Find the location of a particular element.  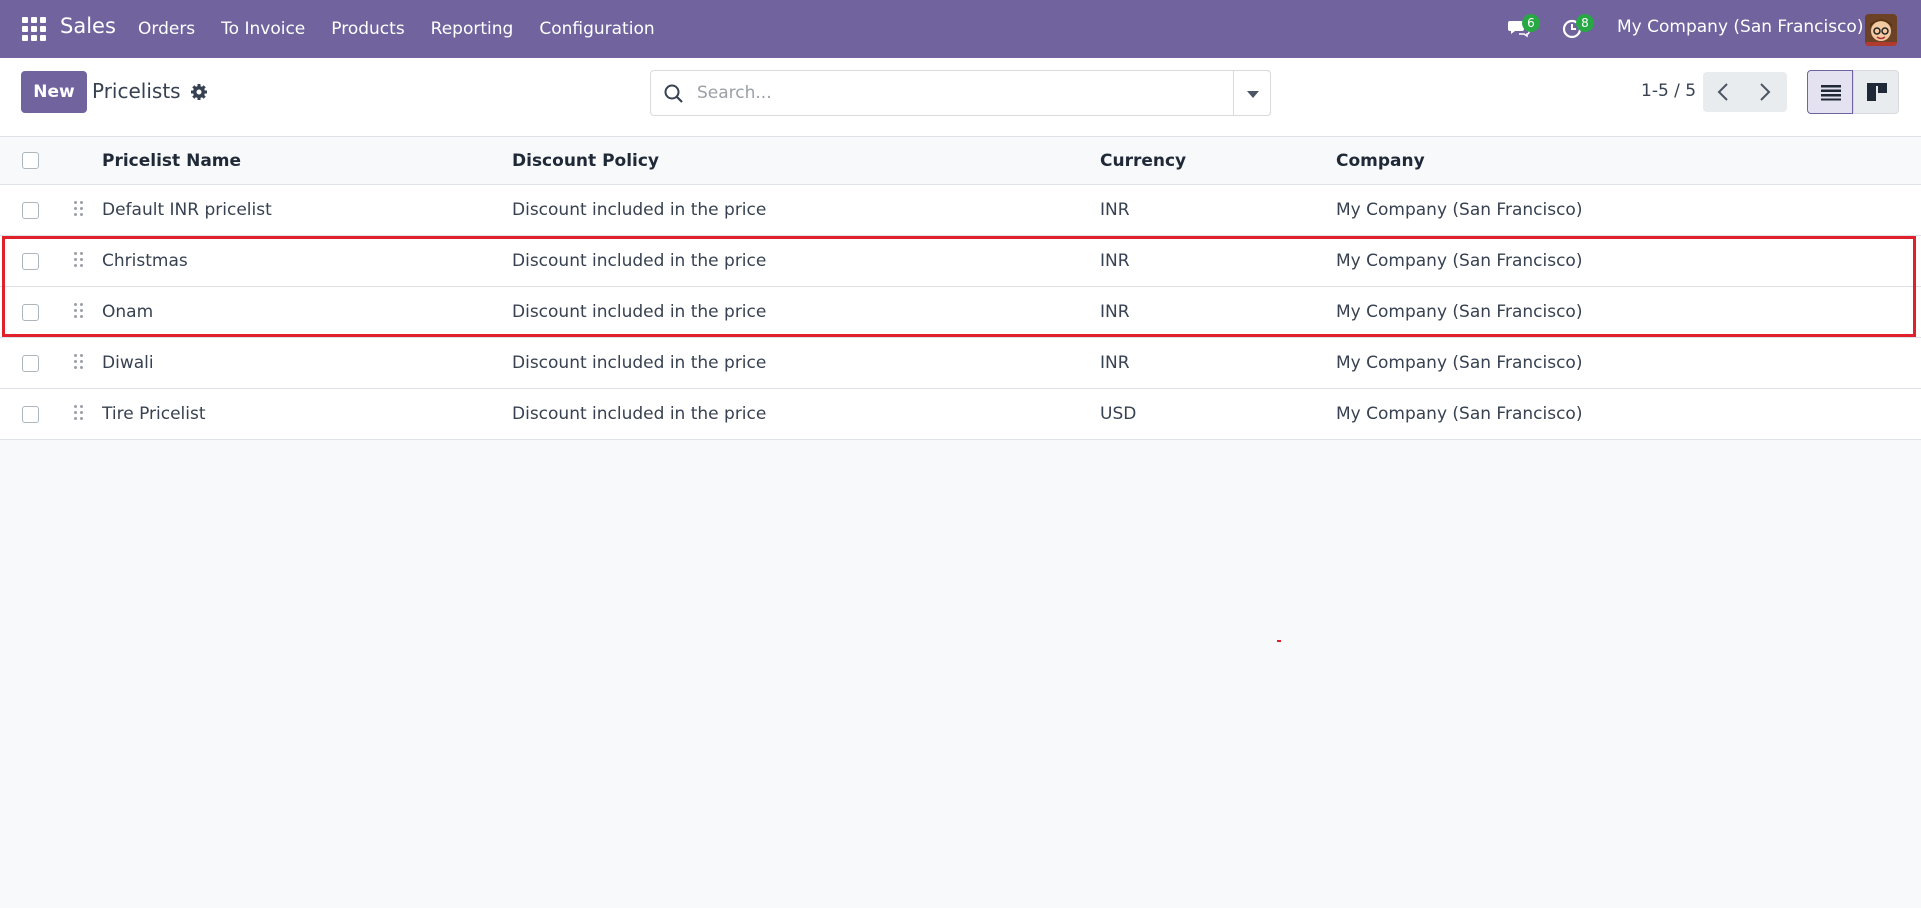

chevron-right-icon is located at coordinates (1765, 92).